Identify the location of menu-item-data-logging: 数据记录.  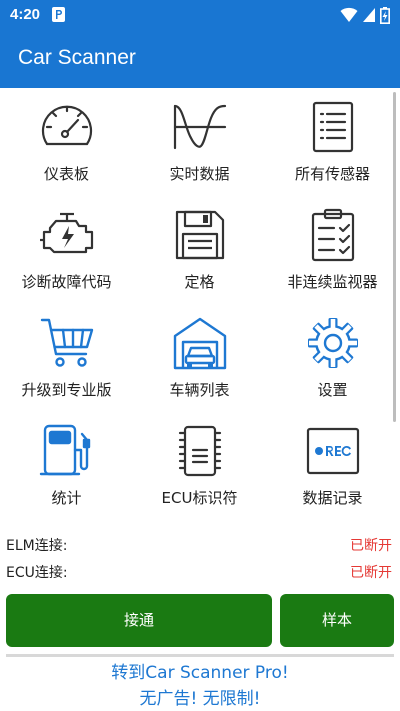
(332, 466).